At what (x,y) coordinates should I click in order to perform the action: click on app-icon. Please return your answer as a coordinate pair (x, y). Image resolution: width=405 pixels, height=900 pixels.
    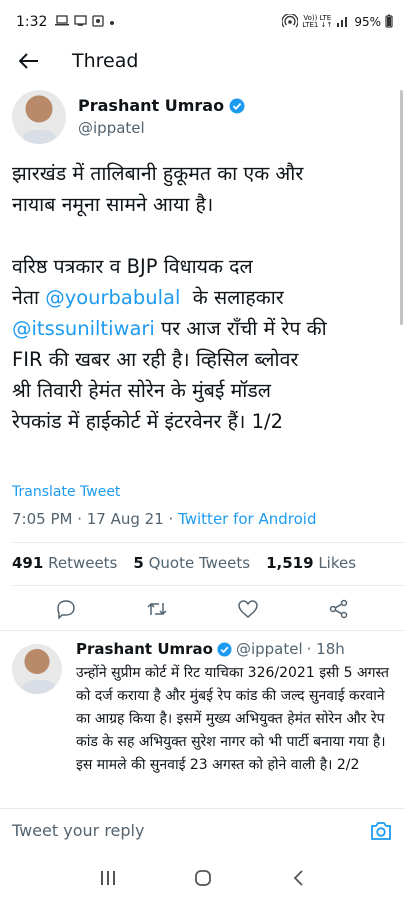
    Looking at the image, I should click on (98, 22).